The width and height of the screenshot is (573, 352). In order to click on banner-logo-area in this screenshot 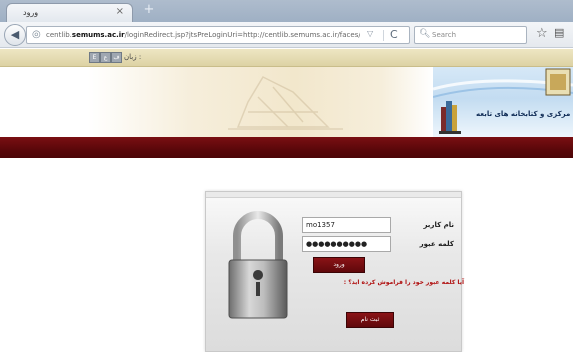, I will do `click(503, 102)`.